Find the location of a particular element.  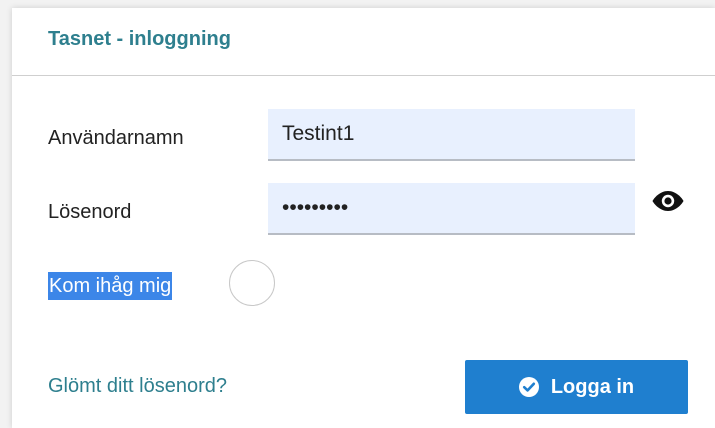

login-button: Logga in is located at coordinates (576, 387).